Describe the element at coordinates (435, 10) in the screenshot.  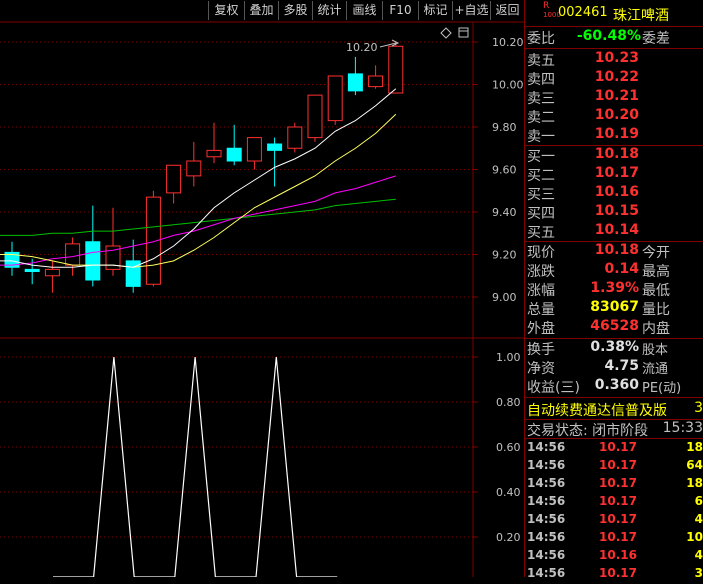
I see `mark-button: 标记` at that location.